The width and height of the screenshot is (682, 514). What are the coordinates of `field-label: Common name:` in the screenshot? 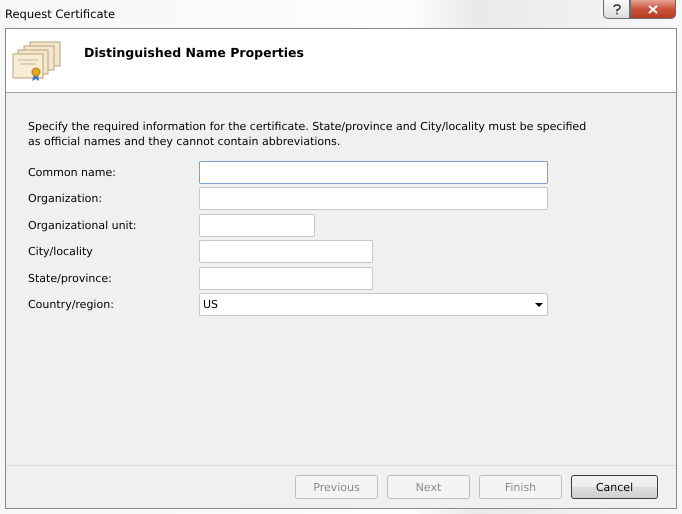 It's located at (72, 172).